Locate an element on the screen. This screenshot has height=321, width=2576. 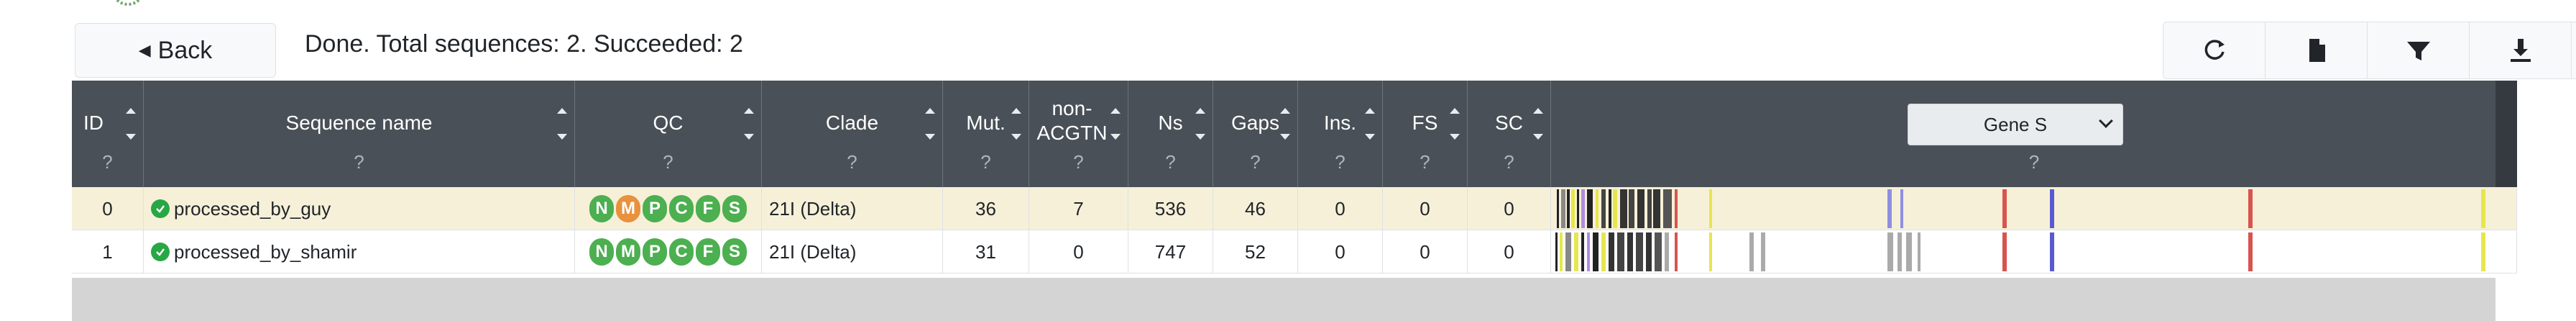
column-header-qc: QC ? is located at coordinates (668, 134).